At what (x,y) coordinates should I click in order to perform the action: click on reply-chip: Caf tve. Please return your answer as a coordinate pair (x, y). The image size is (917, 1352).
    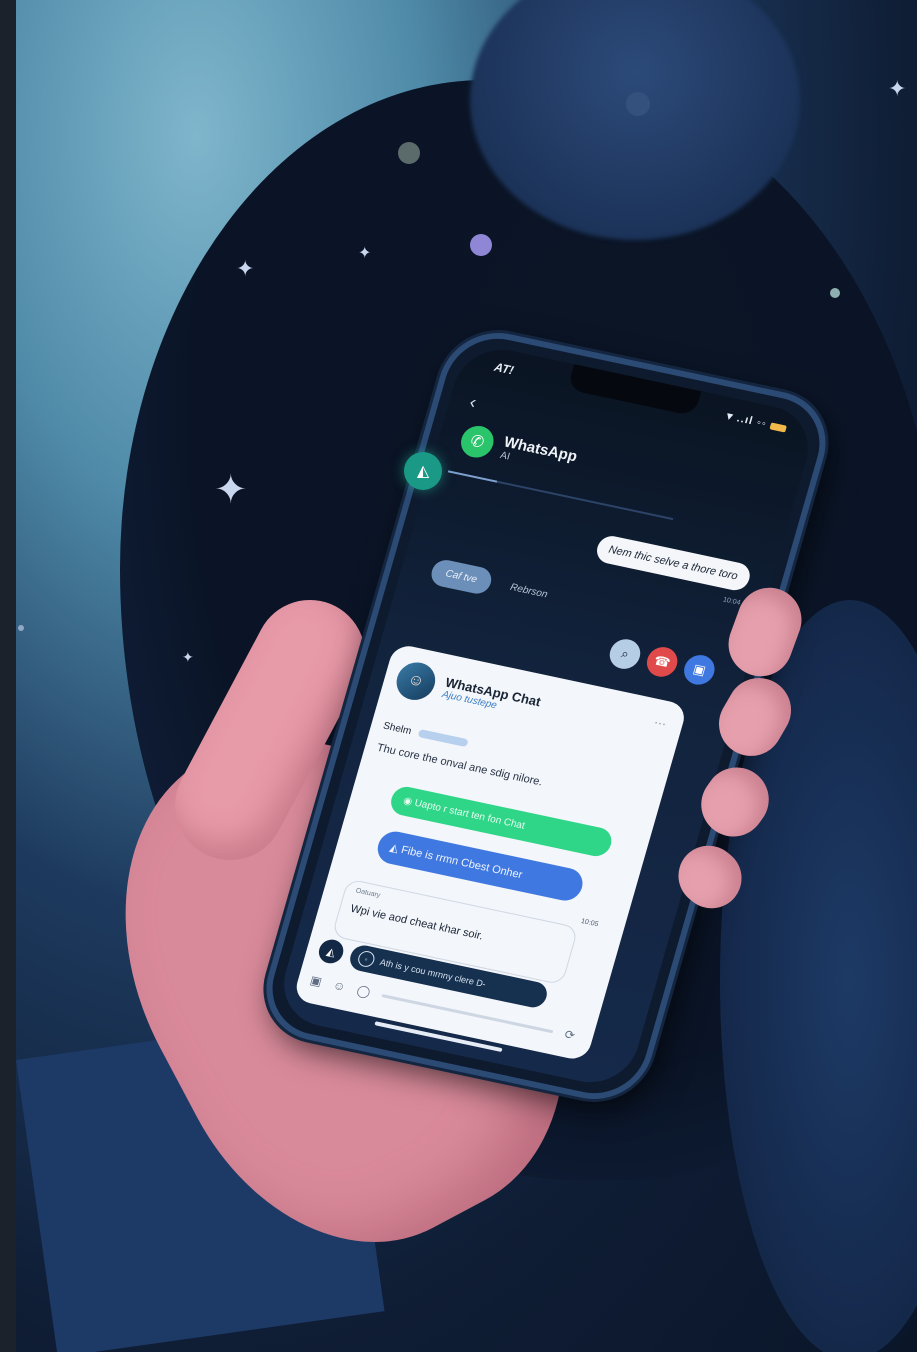
    Looking at the image, I should click on (461, 577).